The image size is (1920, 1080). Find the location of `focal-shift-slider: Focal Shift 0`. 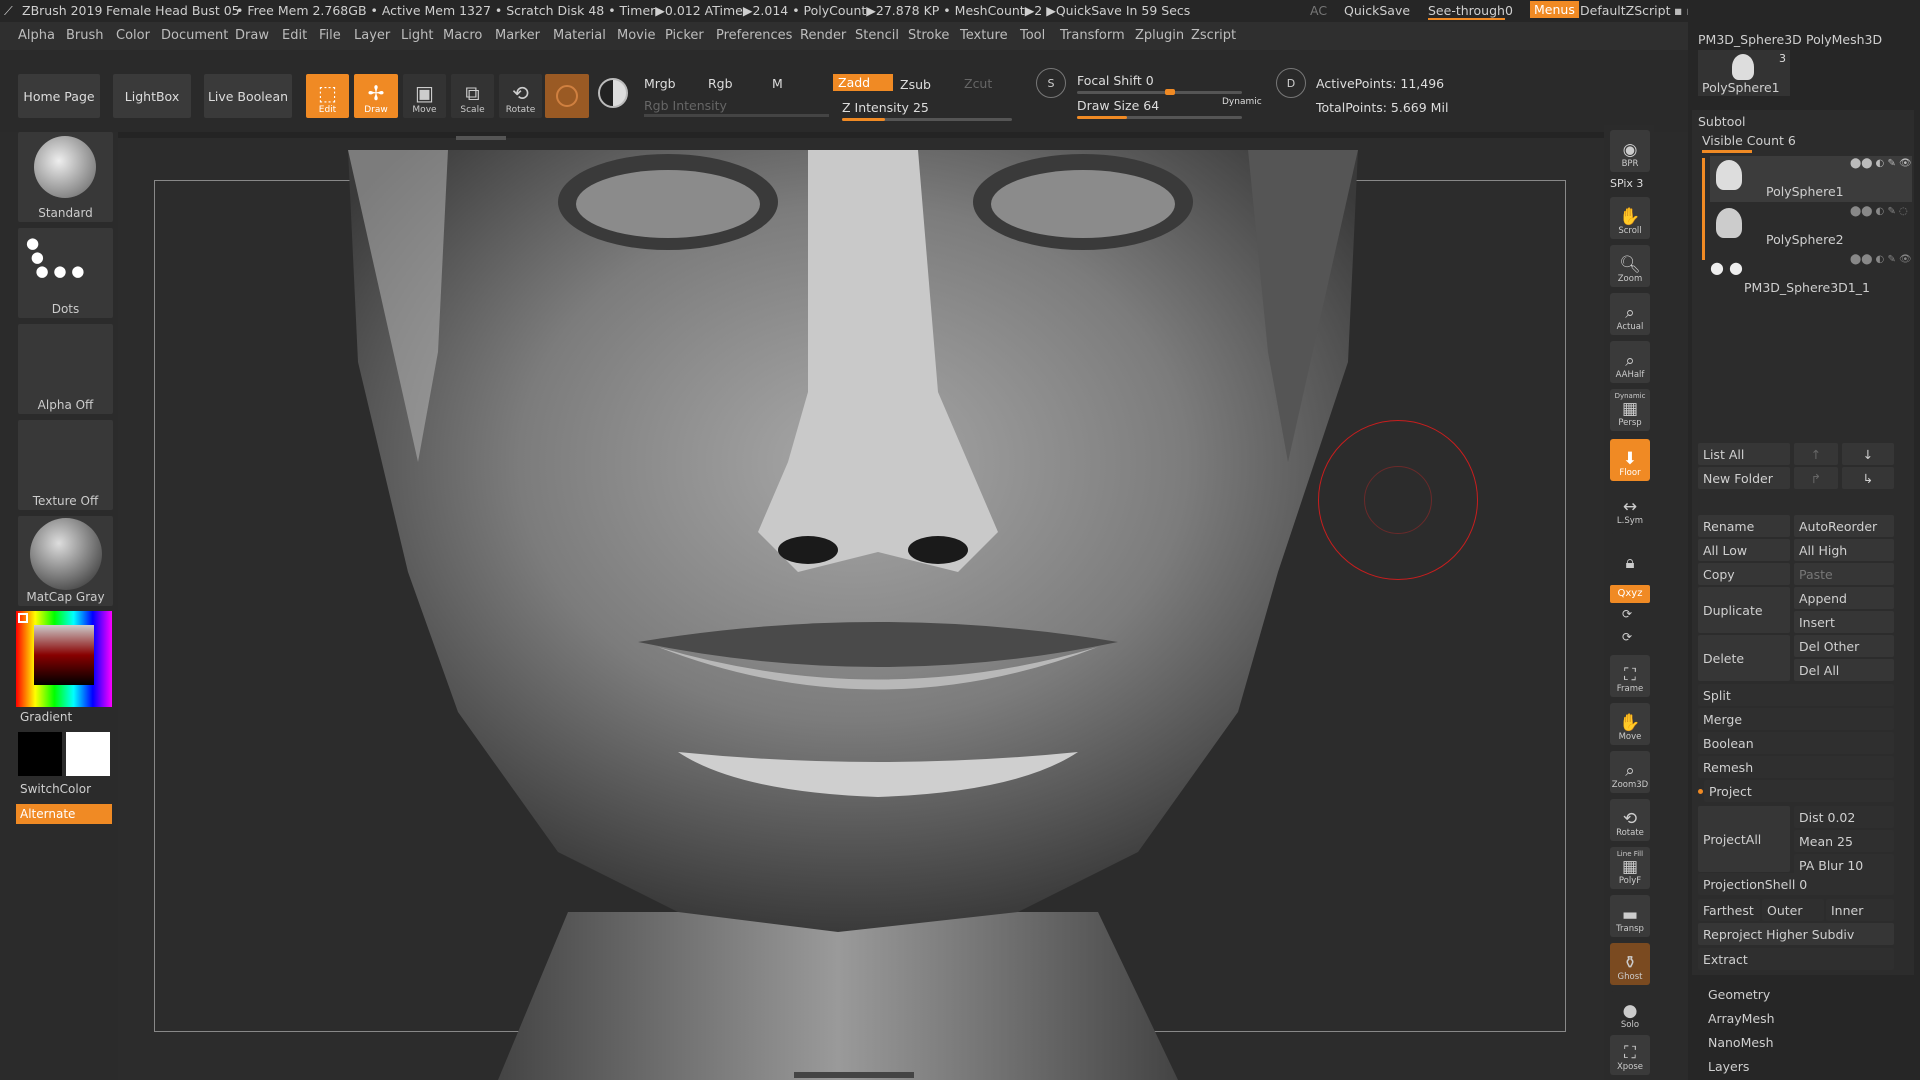

focal-shift-slider: Focal Shift 0 is located at coordinates (1159, 84).